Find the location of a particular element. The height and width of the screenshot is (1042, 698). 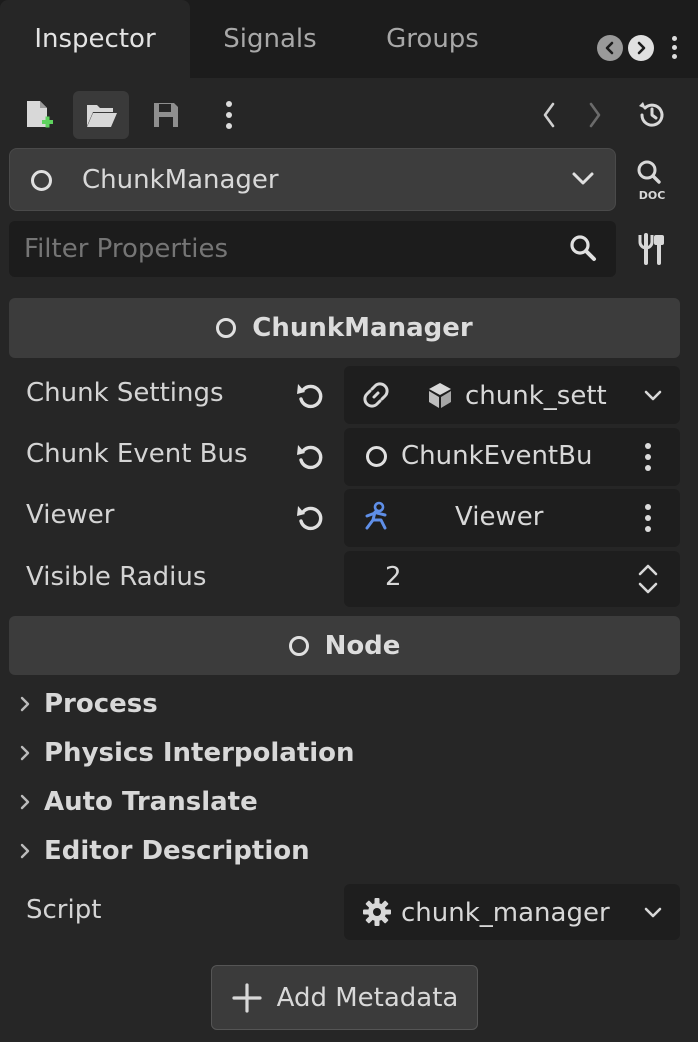

property-label-chunk-event-bus: Chunk Event Bus is located at coordinates (137, 454).